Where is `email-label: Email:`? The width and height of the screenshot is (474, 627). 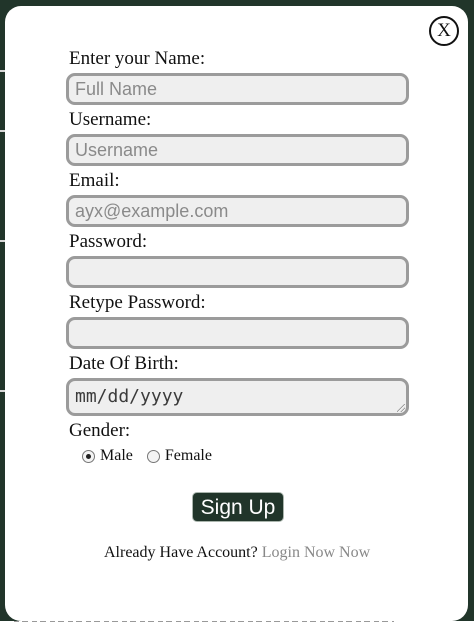 email-label: Email: is located at coordinates (94, 180).